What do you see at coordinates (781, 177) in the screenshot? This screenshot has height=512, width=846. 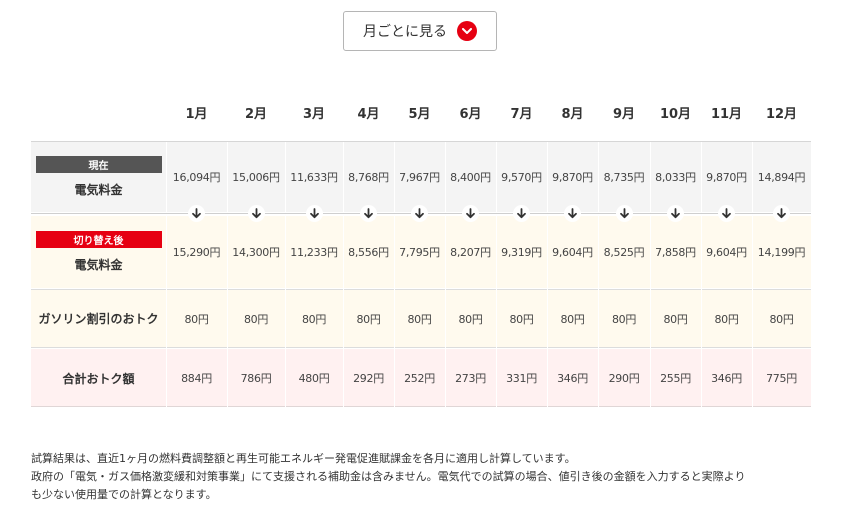 I see `current-value-cell: 14,894円` at bounding box center [781, 177].